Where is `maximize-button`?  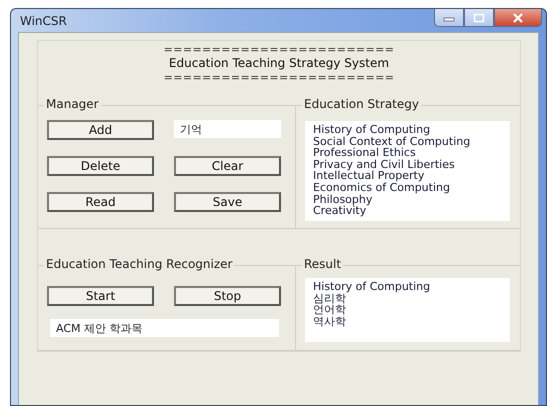 maximize-button is located at coordinates (479, 18).